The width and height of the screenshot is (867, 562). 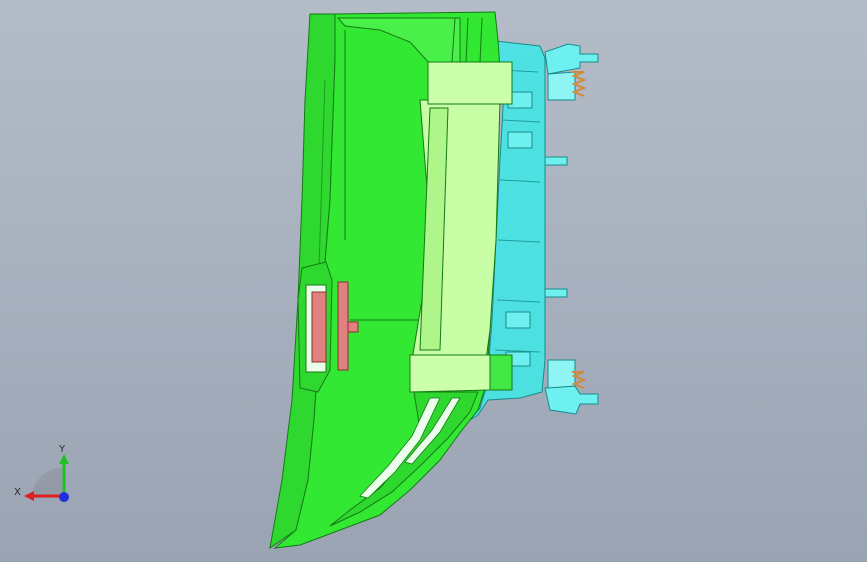 What do you see at coordinates (17, 492) in the screenshot?
I see `x-axis-label: X` at bounding box center [17, 492].